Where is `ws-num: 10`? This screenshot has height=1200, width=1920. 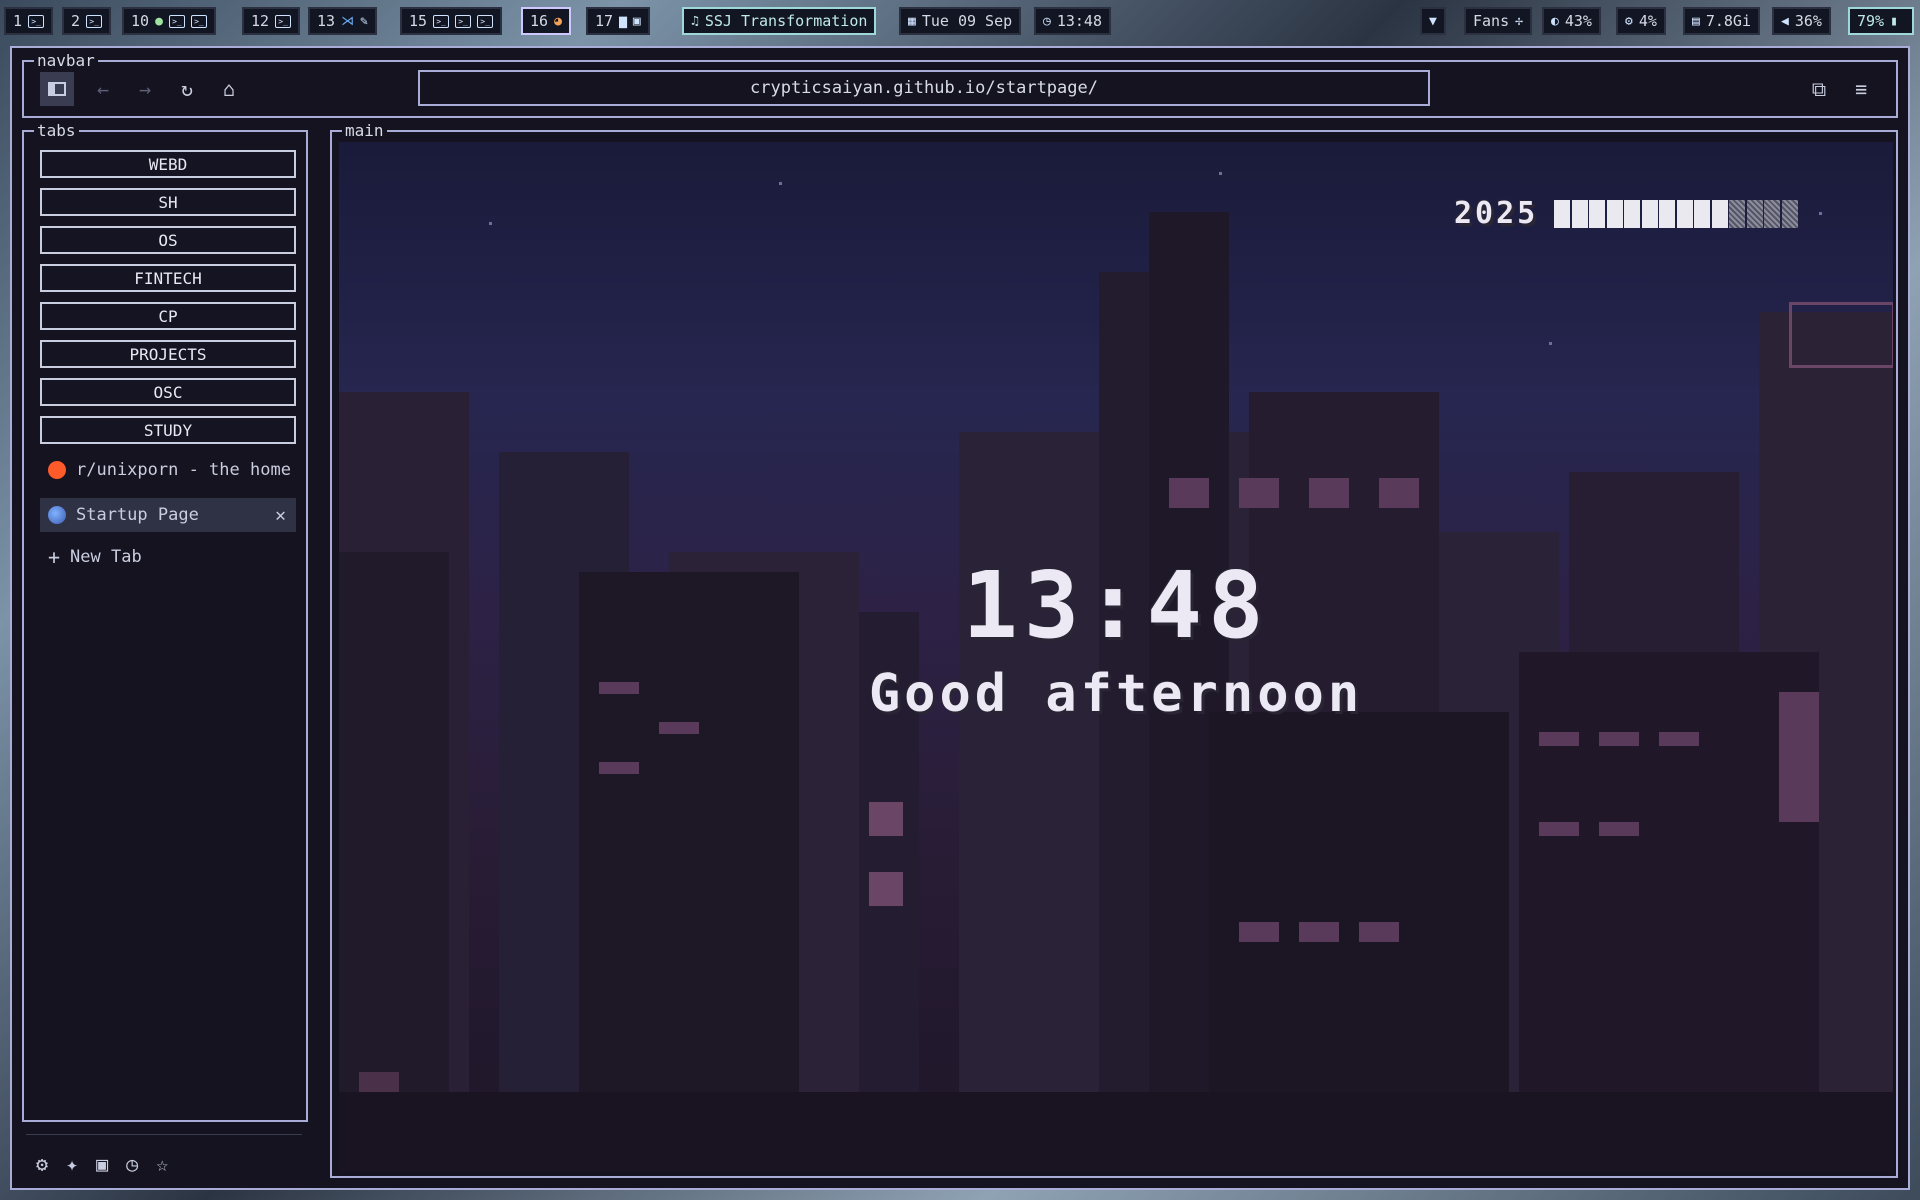 ws-num: 10 is located at coordinates (140, 21).